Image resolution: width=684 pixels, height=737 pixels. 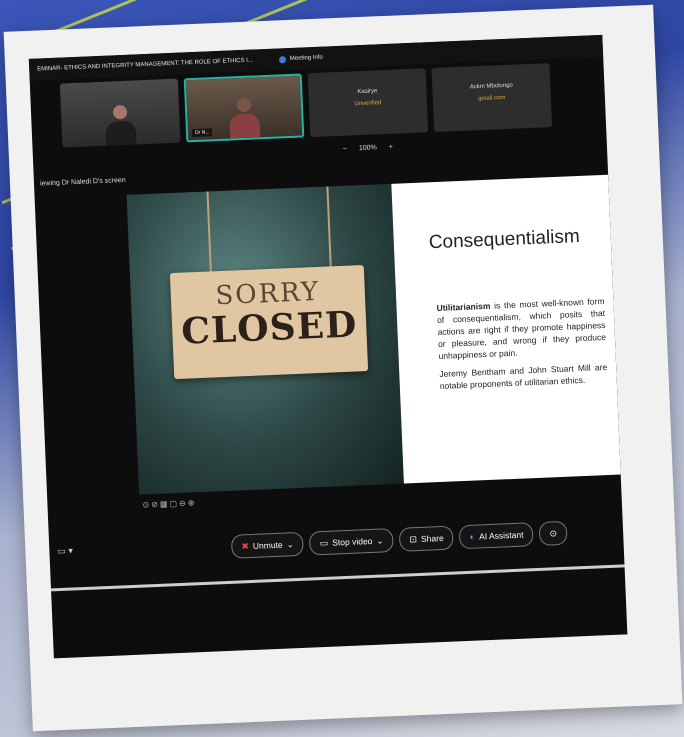 I want to click on slide-bold-term: Utilitarianism, so click(x=463, y=307).